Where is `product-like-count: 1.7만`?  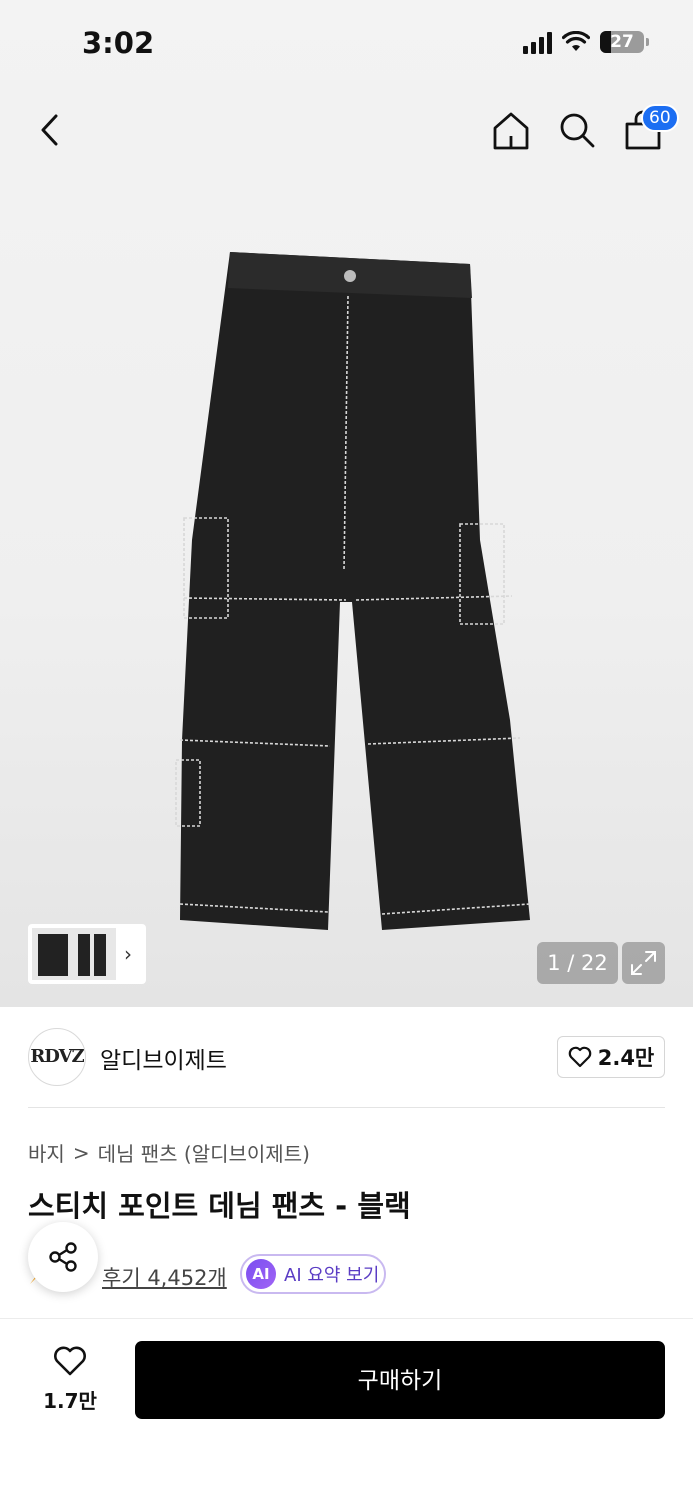 product-like-count: 1.7만 is located at coordinates (70, 1401).